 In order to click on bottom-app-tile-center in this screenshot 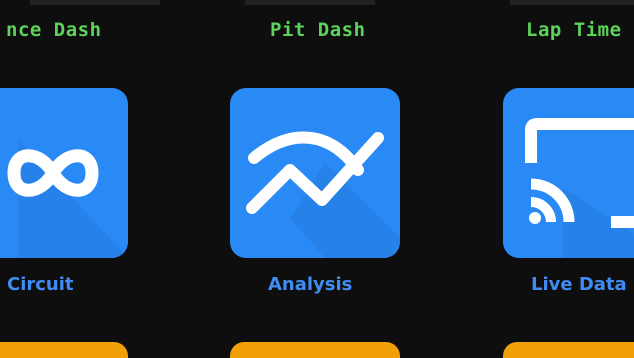, I will do `click(315, 350)`.